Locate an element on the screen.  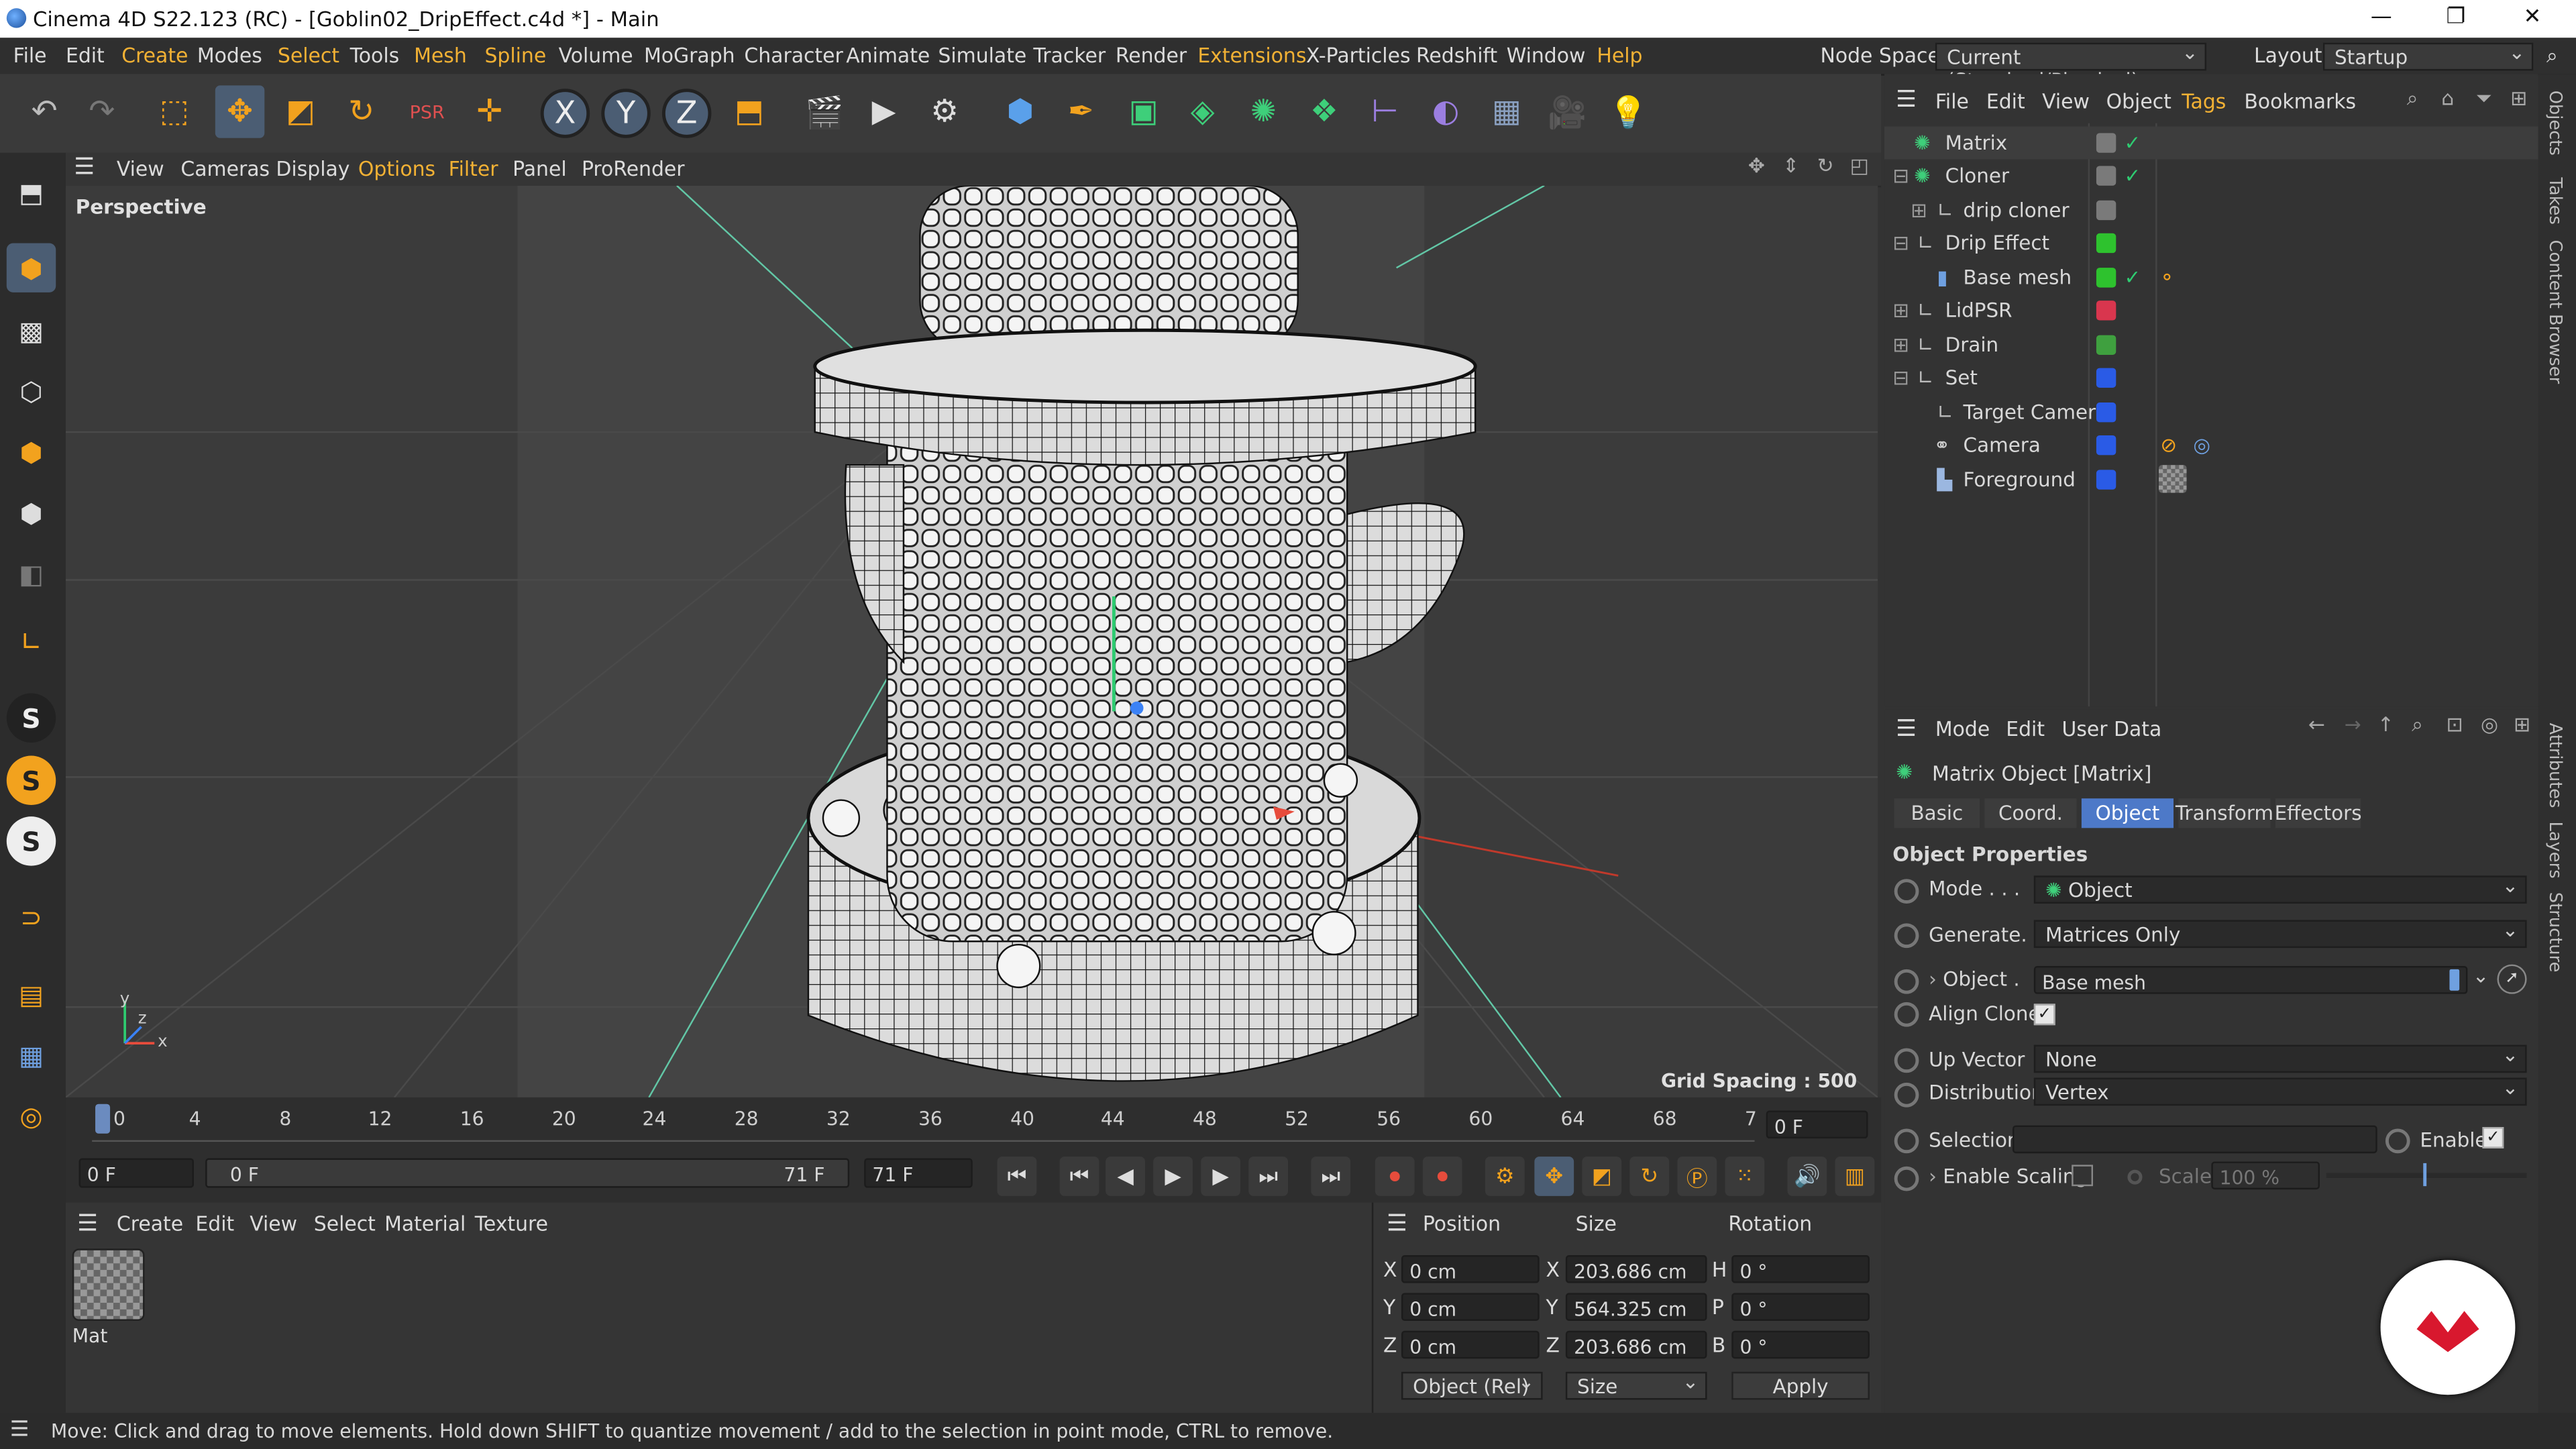
render-picture-viewer-icon: ▶ is located at coordinates (883, 111).